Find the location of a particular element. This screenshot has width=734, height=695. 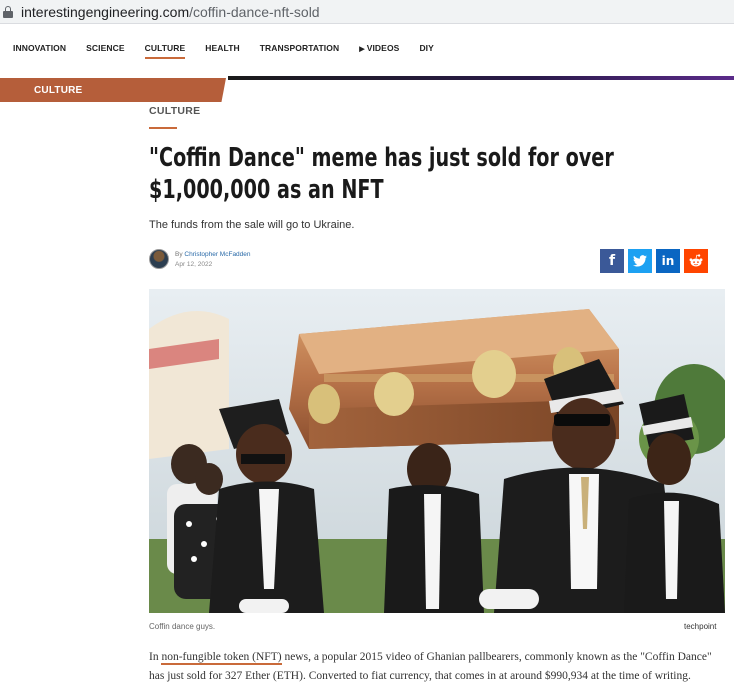

publish-date: Apr 12, 2022 is located at coordinates (194, 264).